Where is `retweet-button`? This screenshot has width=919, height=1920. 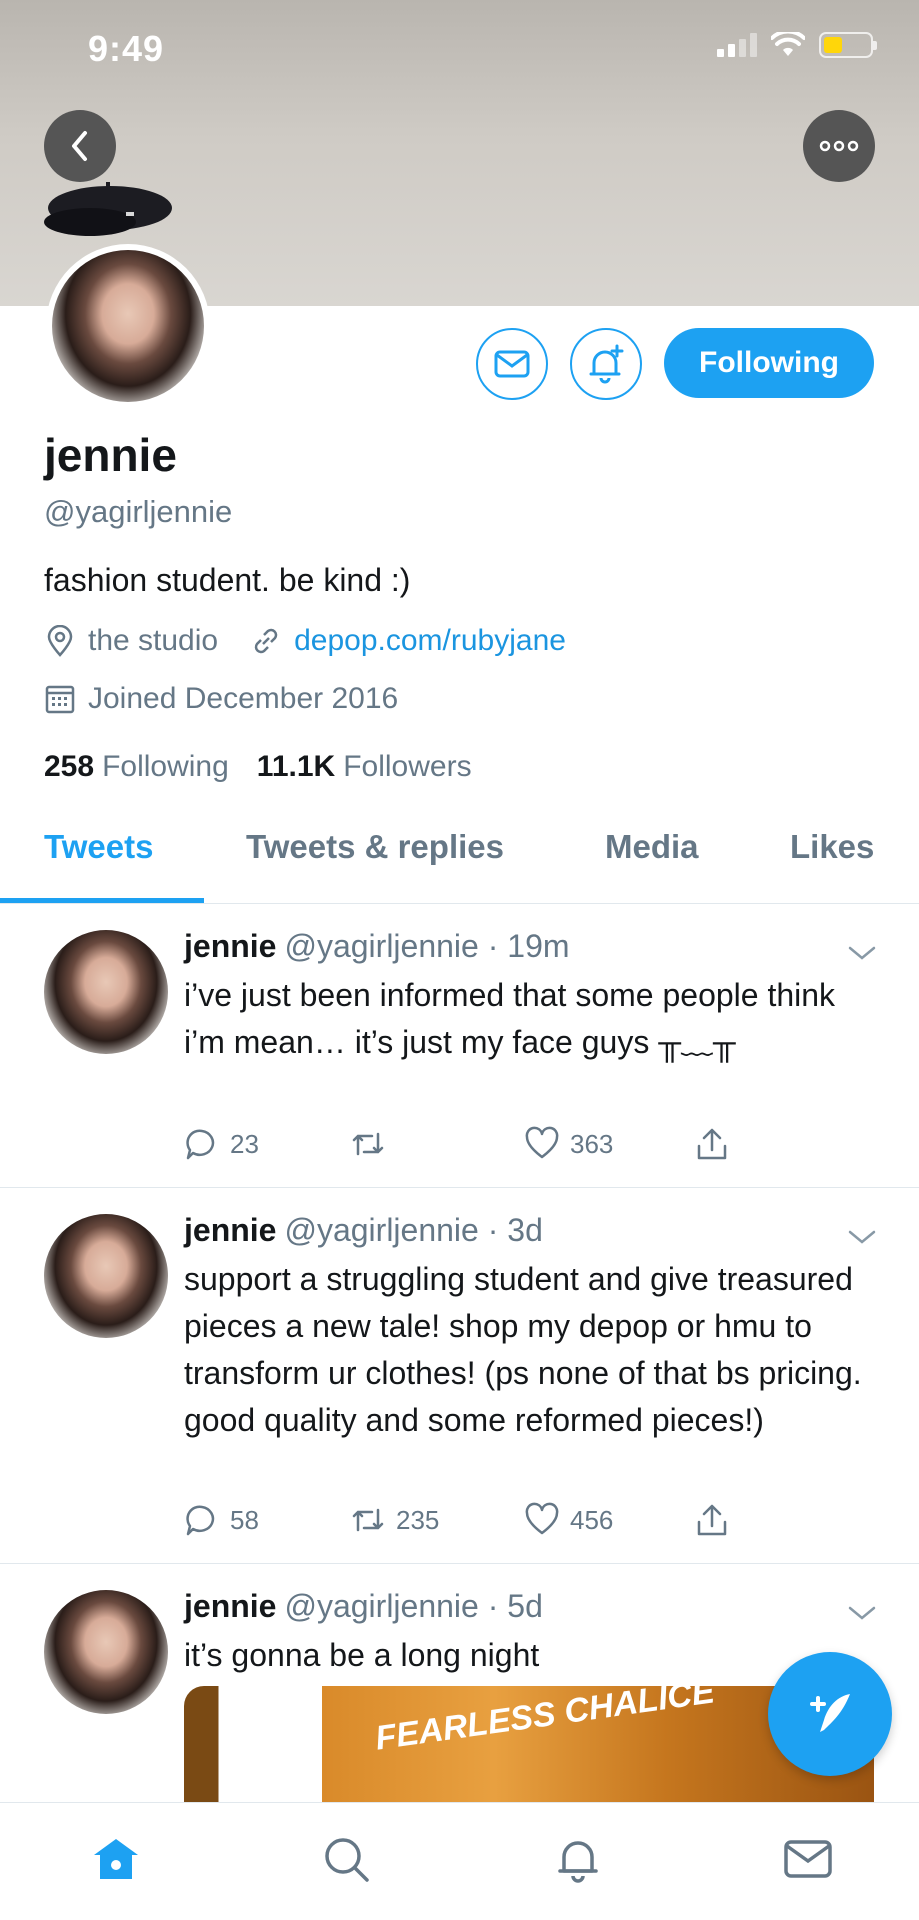
retweet-button is located at coordinates (373, 1144).